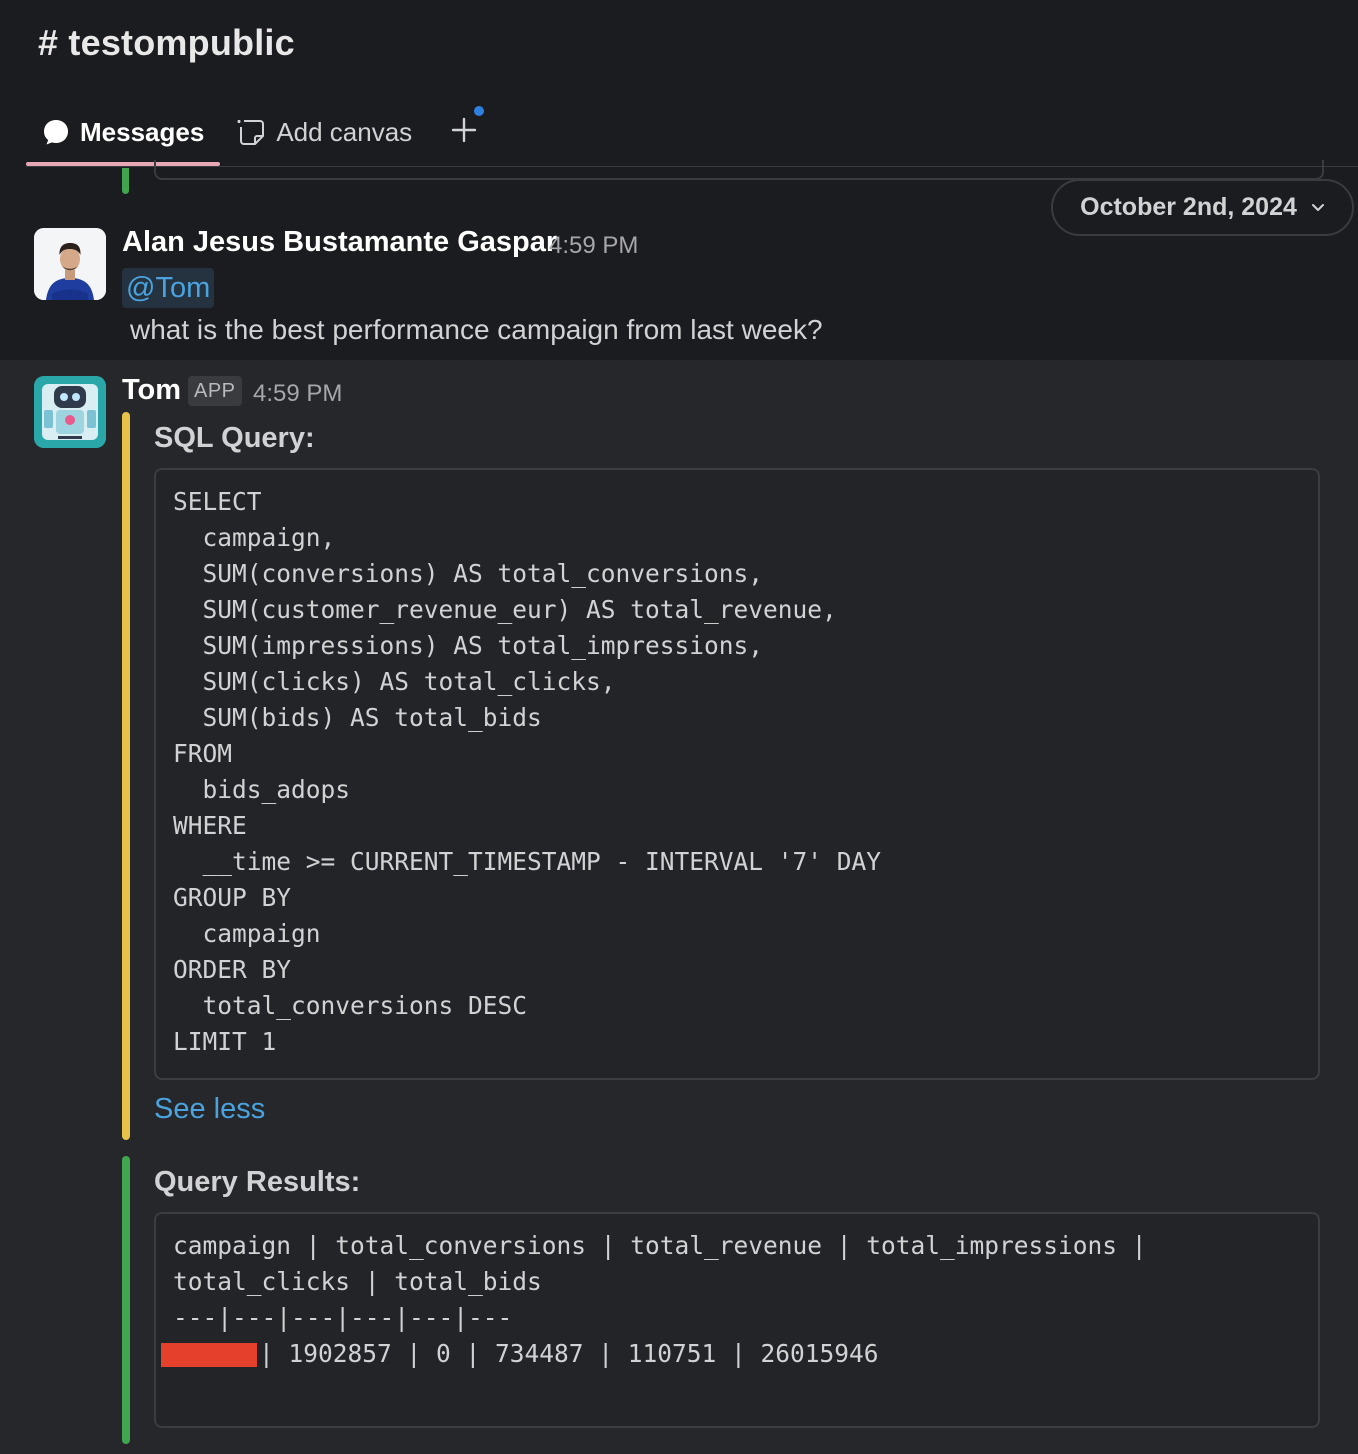  I want to click on tab-add-canvas: Add canvas, so click(324, 132).